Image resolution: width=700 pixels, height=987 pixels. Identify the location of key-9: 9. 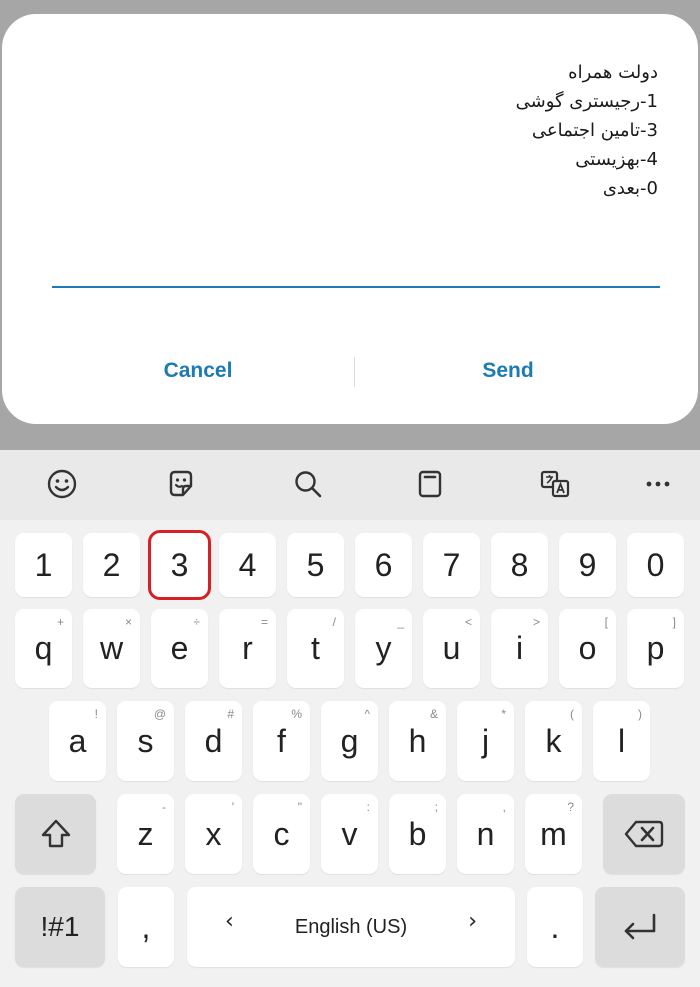
(587, 565).